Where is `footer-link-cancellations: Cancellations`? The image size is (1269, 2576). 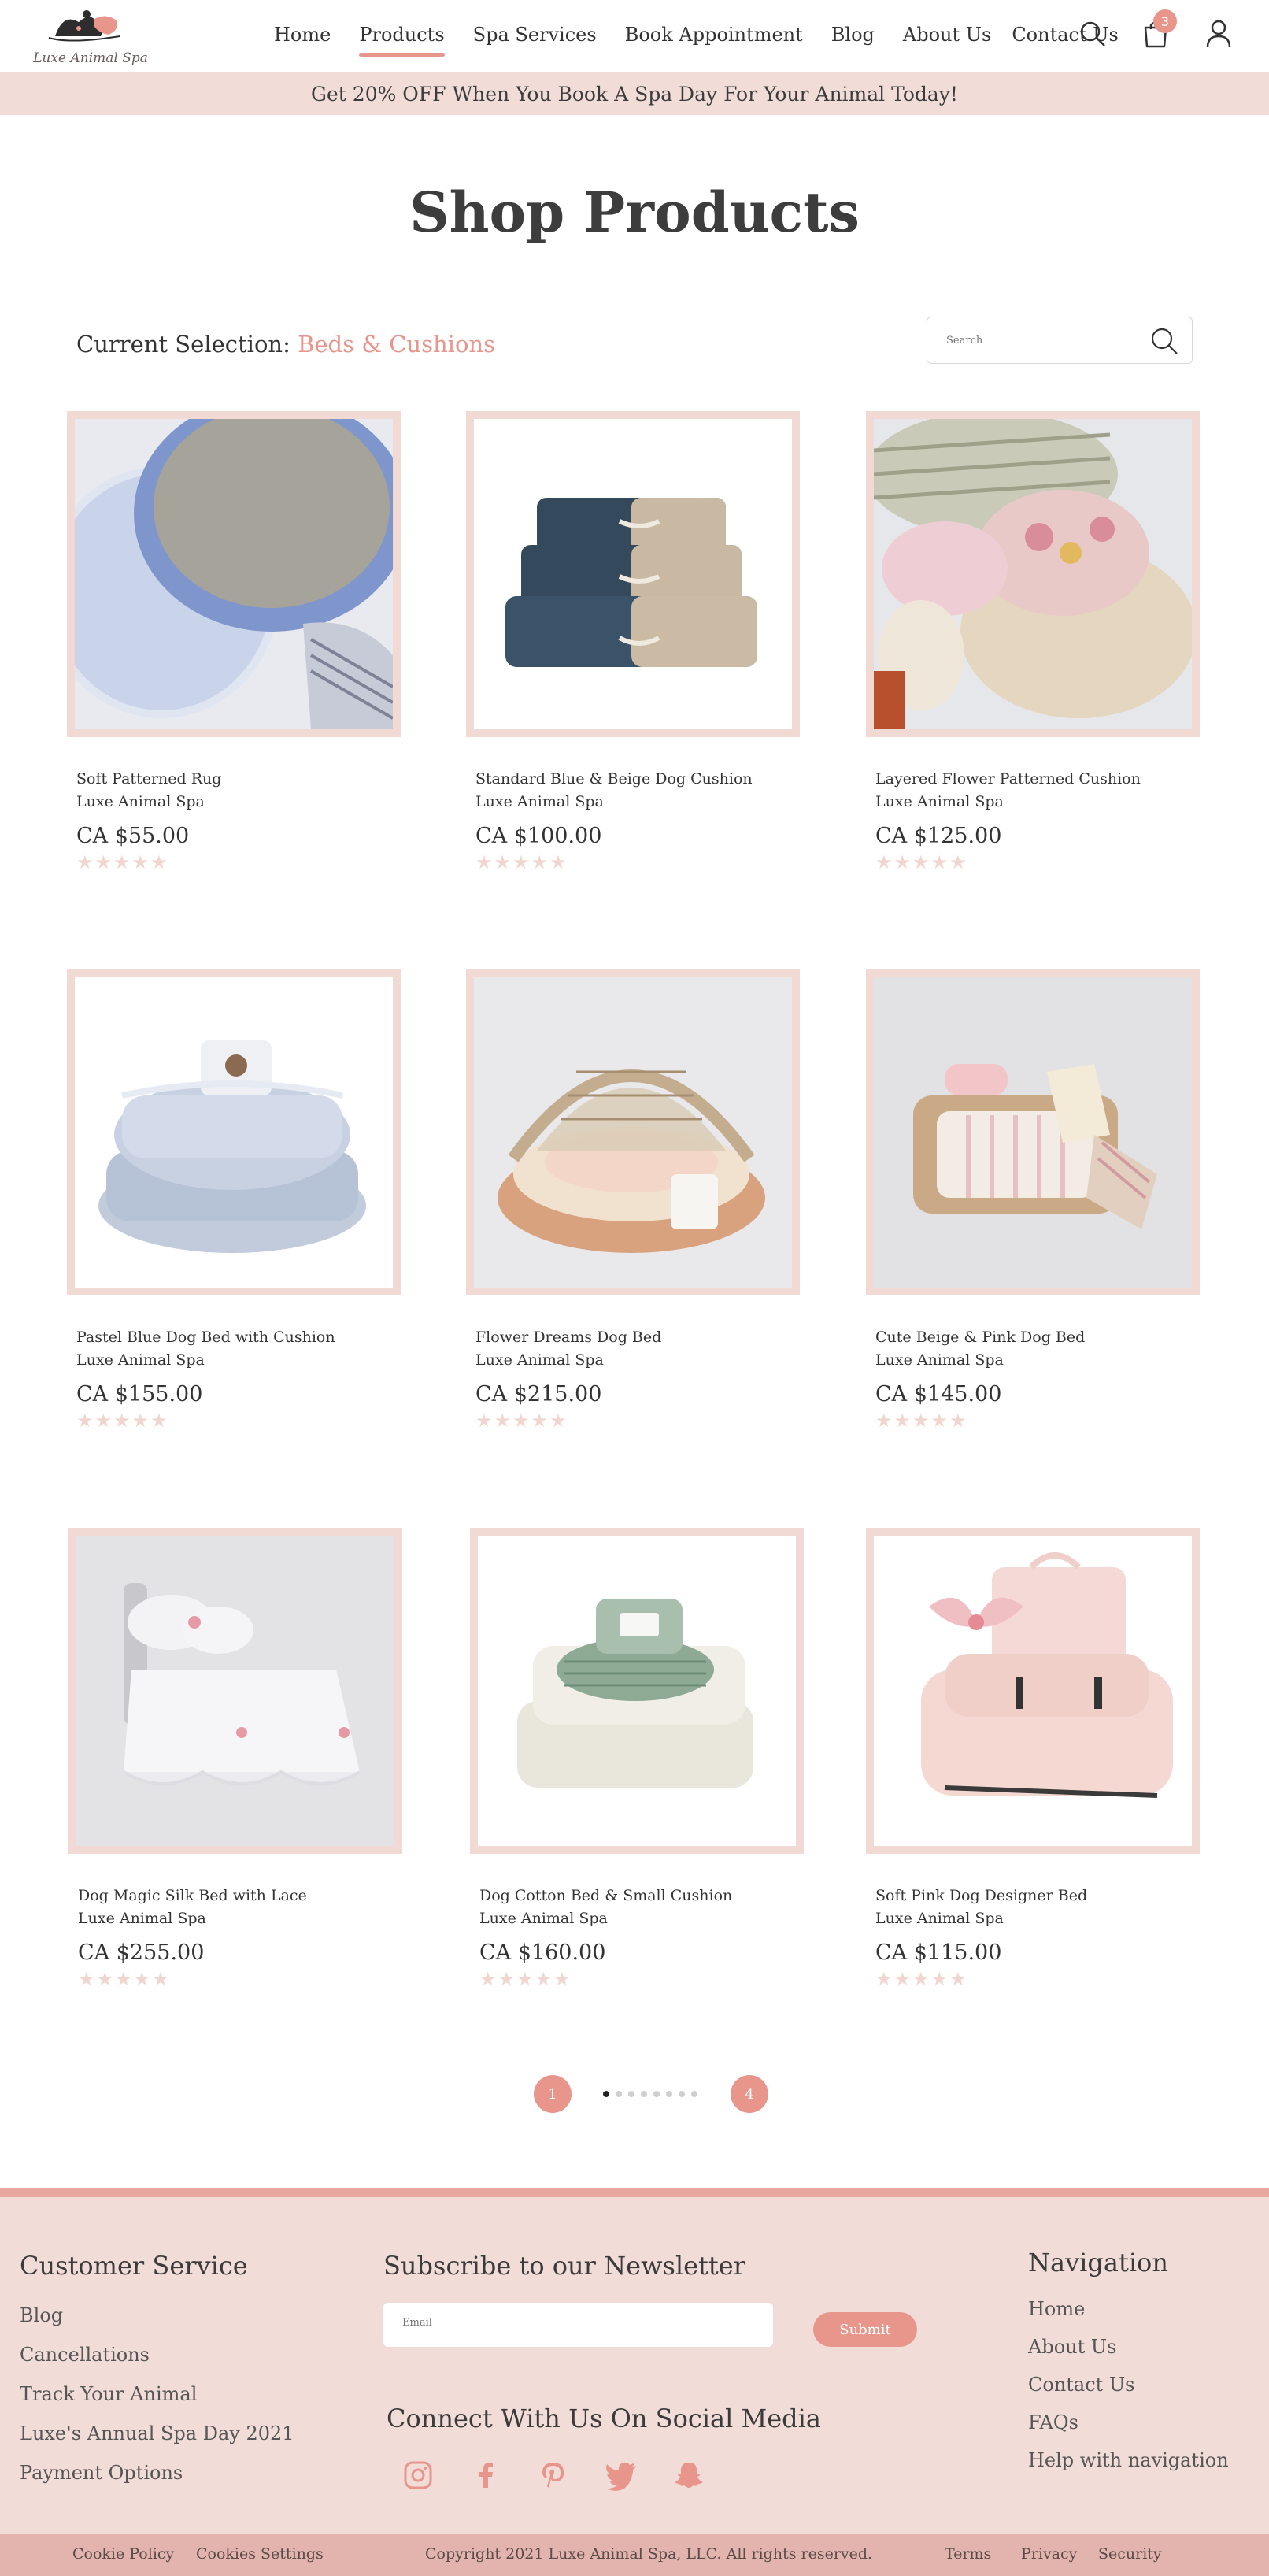 footer-link-cancellations: Cancellations is located at coordinates (157, 2355).